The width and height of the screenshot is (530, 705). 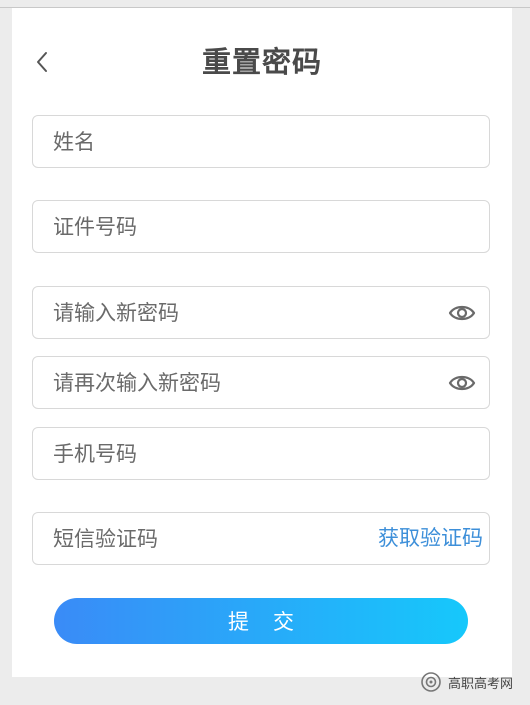 I want to click on name-field, so click(x=261, y=141).